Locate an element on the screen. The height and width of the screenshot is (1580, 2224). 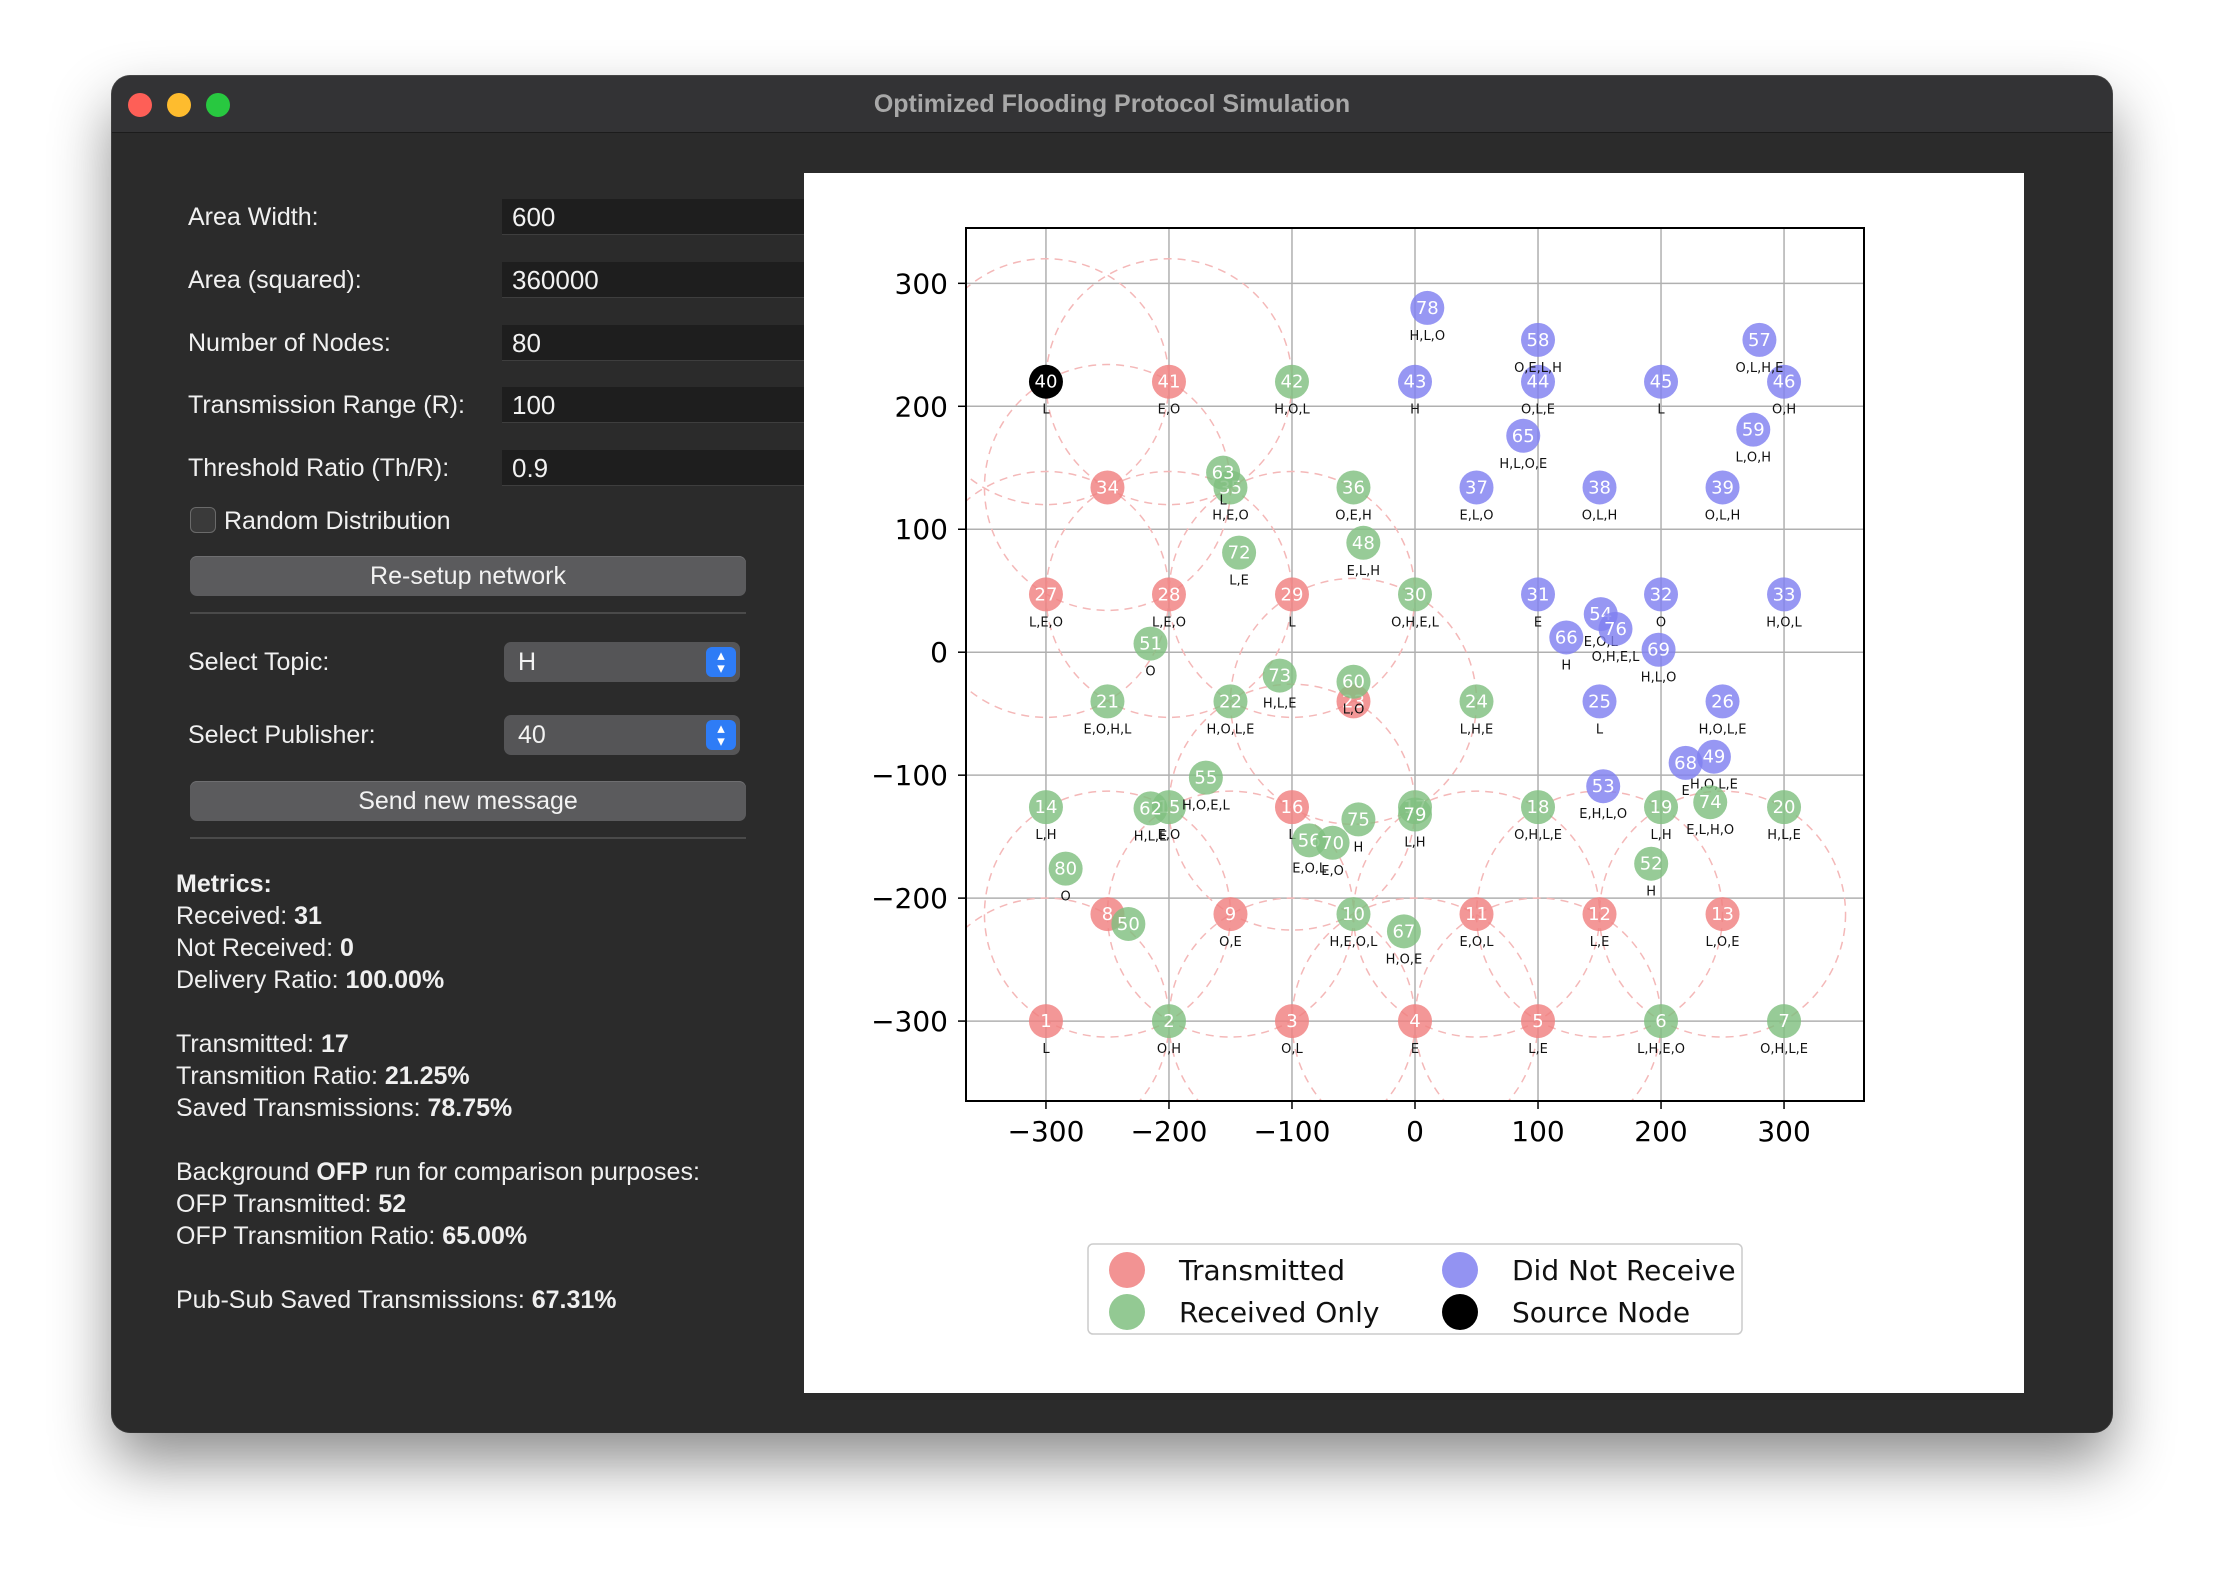
title-bar: Optimized Flooding Protocol Simulation is located at coordinates (1112, 104).